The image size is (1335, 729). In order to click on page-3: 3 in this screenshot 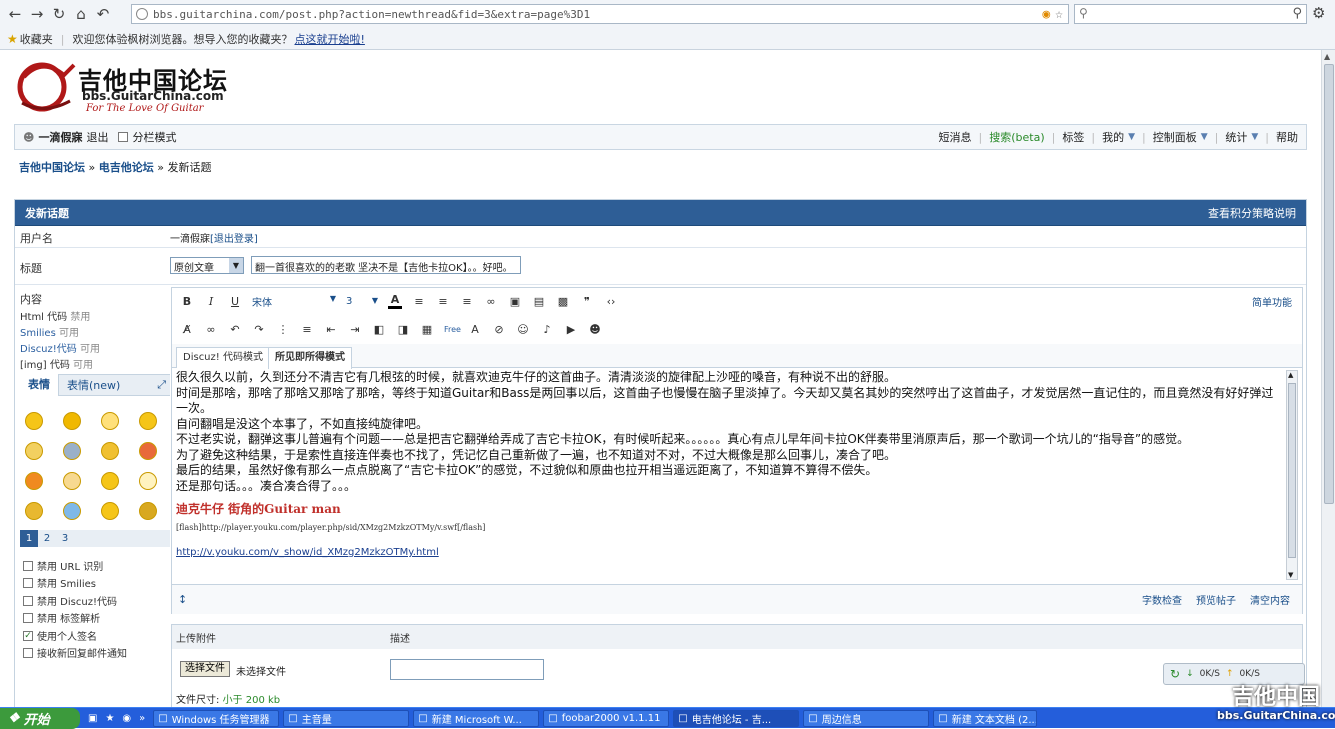, I will do `click(65, 538)`.